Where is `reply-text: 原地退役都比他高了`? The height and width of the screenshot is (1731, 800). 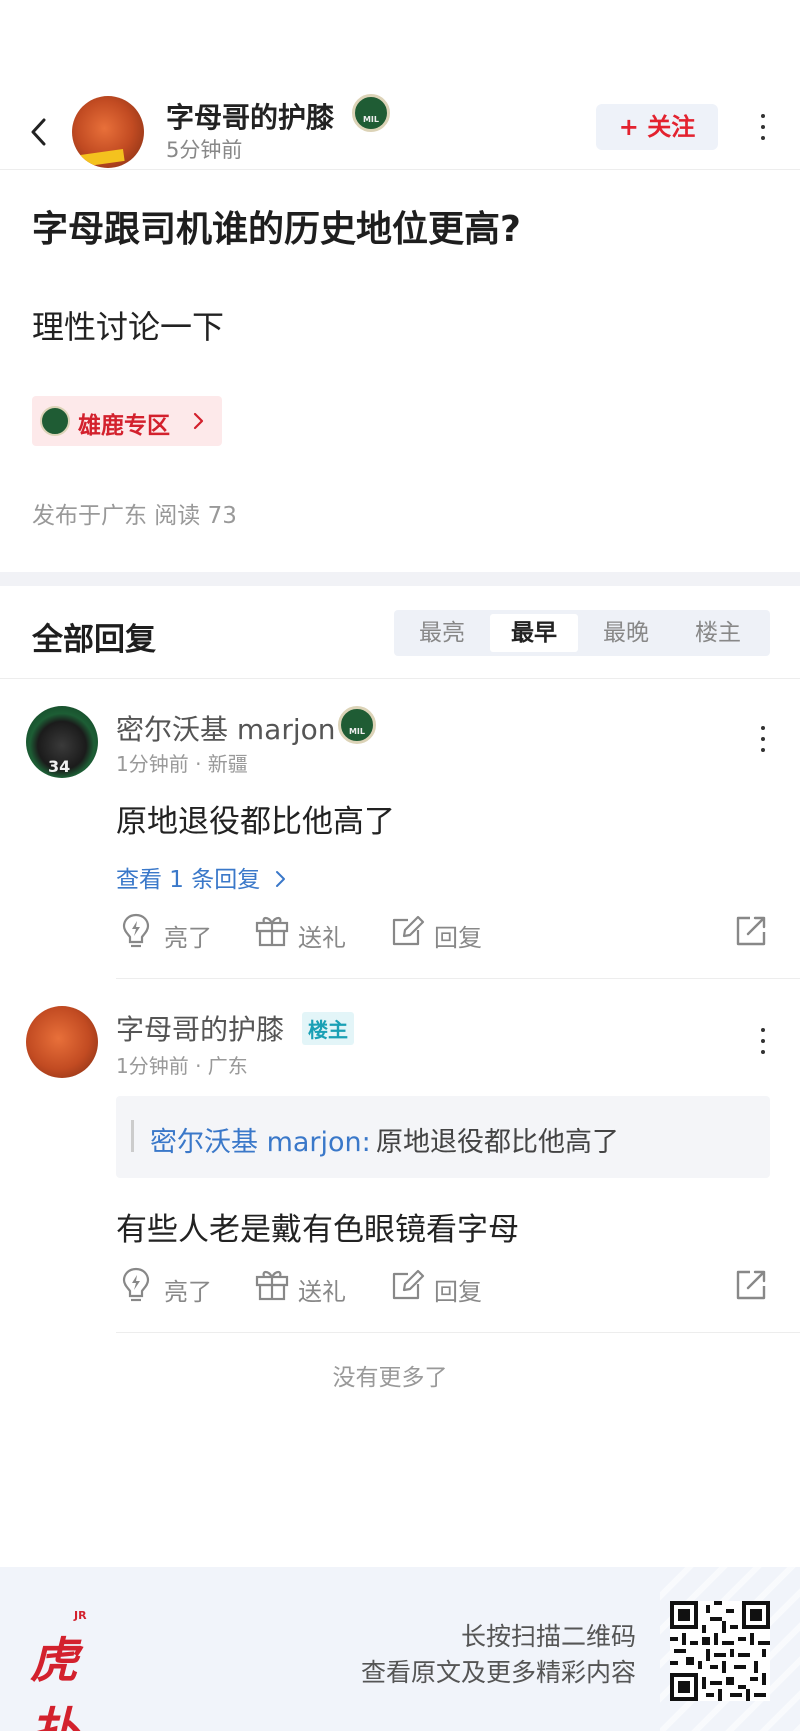
reply-text: 原地退役都比他高了 is located at coordinates (255, 822).